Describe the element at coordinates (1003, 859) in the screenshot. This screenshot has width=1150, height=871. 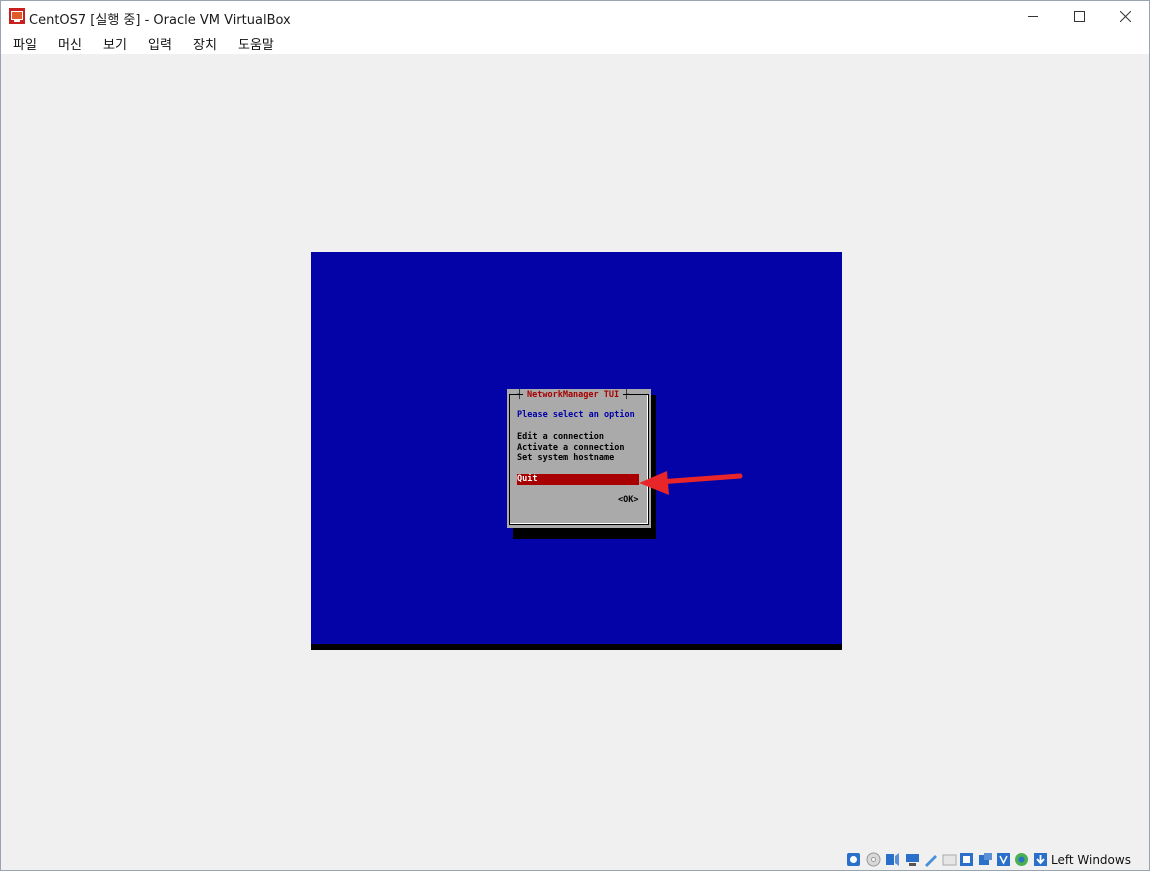
I see `virtualization-icon` at that location.